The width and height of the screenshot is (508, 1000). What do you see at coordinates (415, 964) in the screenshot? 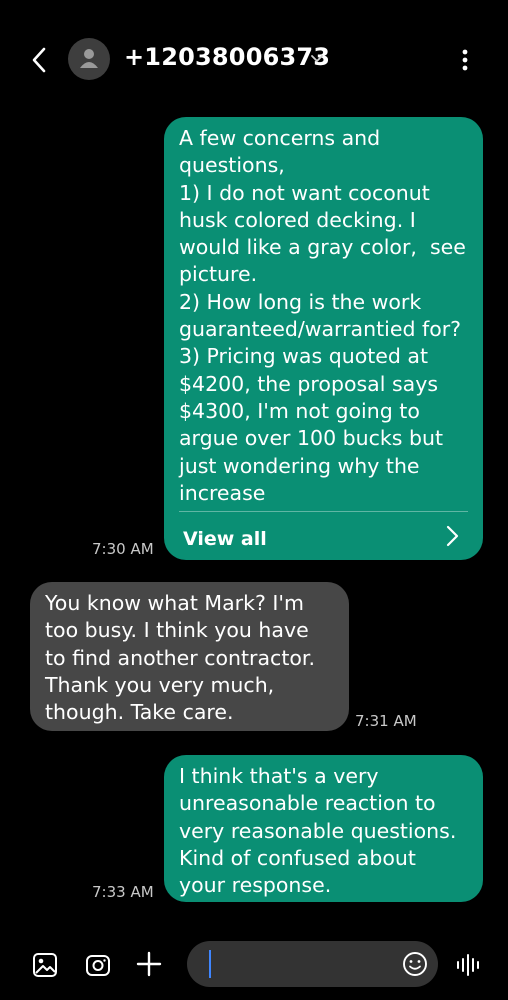
I see `emoji-icon` at bounding box center [415, 964].